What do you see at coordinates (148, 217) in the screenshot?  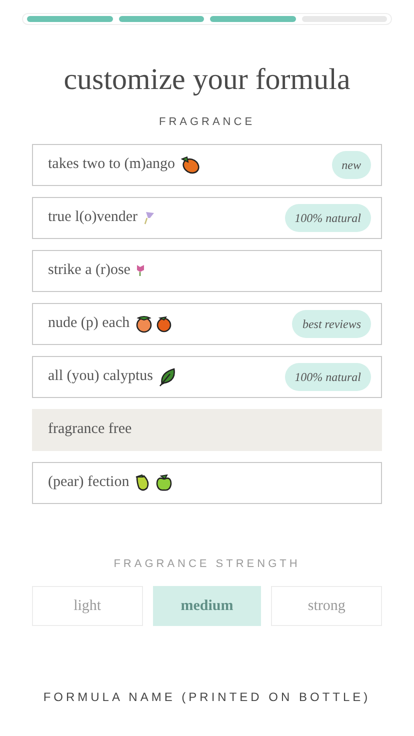 I see `lavender-icon` at bounding box center [148, 217].